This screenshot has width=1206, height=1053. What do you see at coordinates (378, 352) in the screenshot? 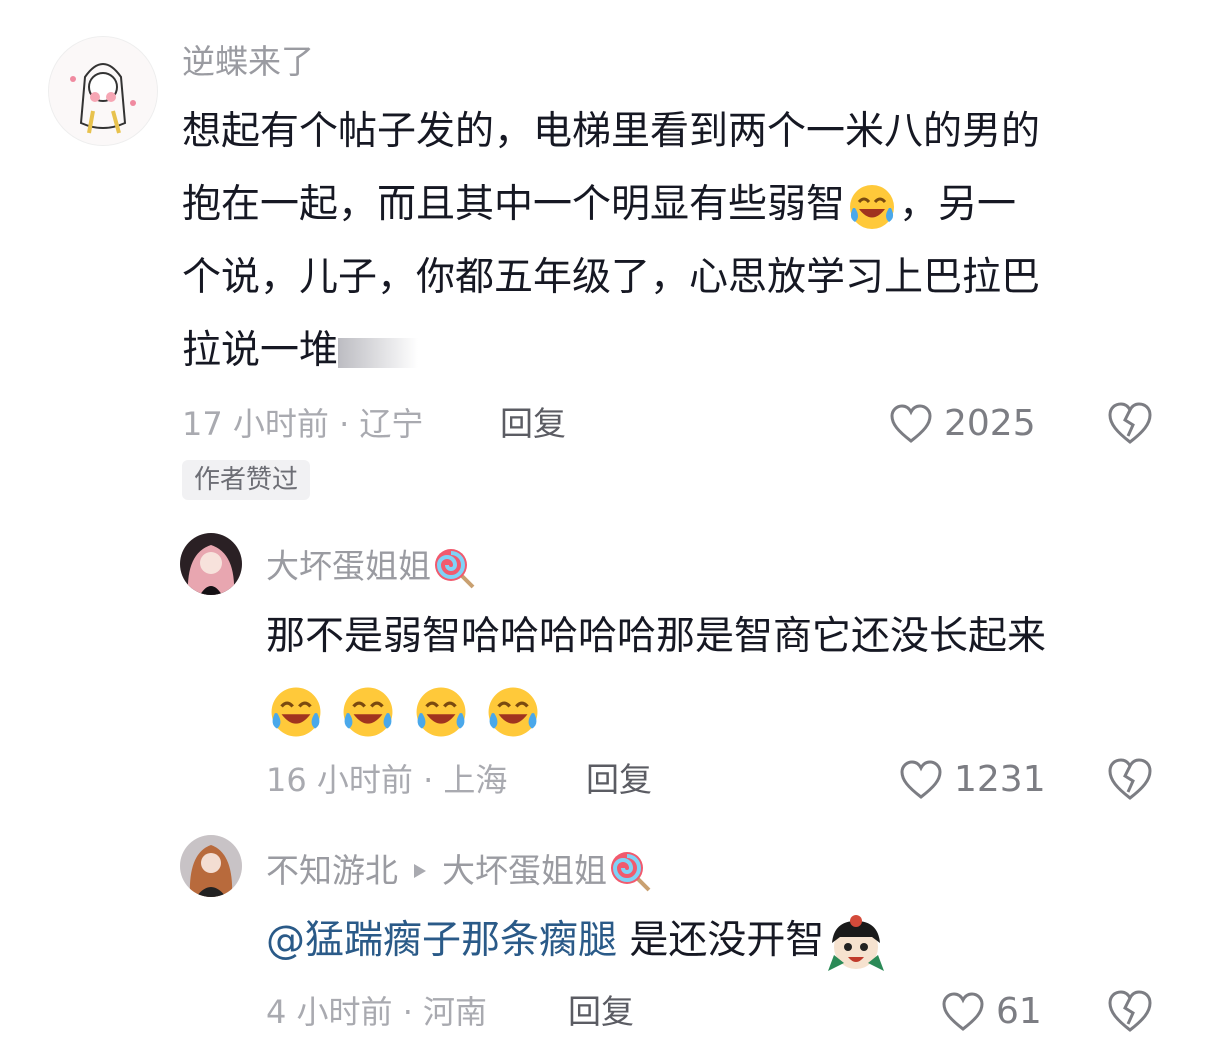
I see `text-fade` at bounding box center [378, 352].